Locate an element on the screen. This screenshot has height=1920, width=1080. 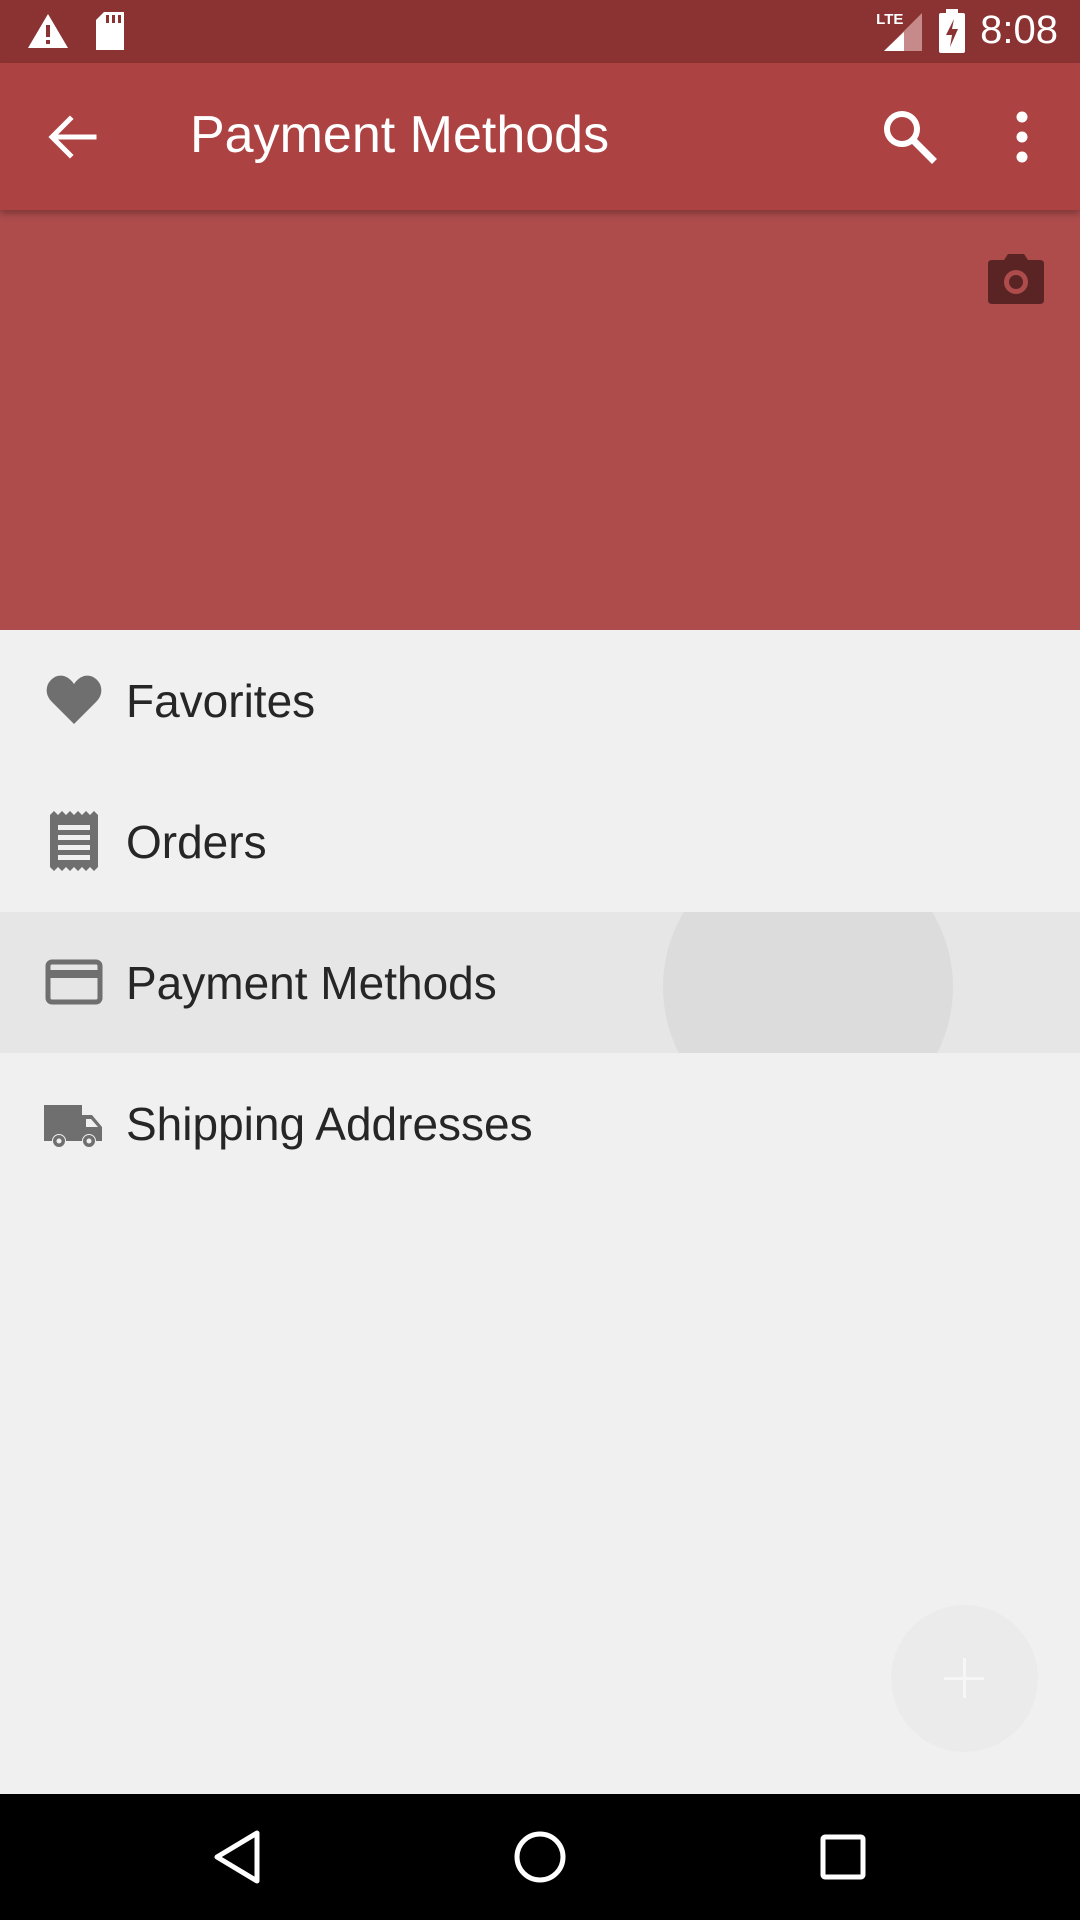
signal-icon: LTE is located at coordinates (899, 31).